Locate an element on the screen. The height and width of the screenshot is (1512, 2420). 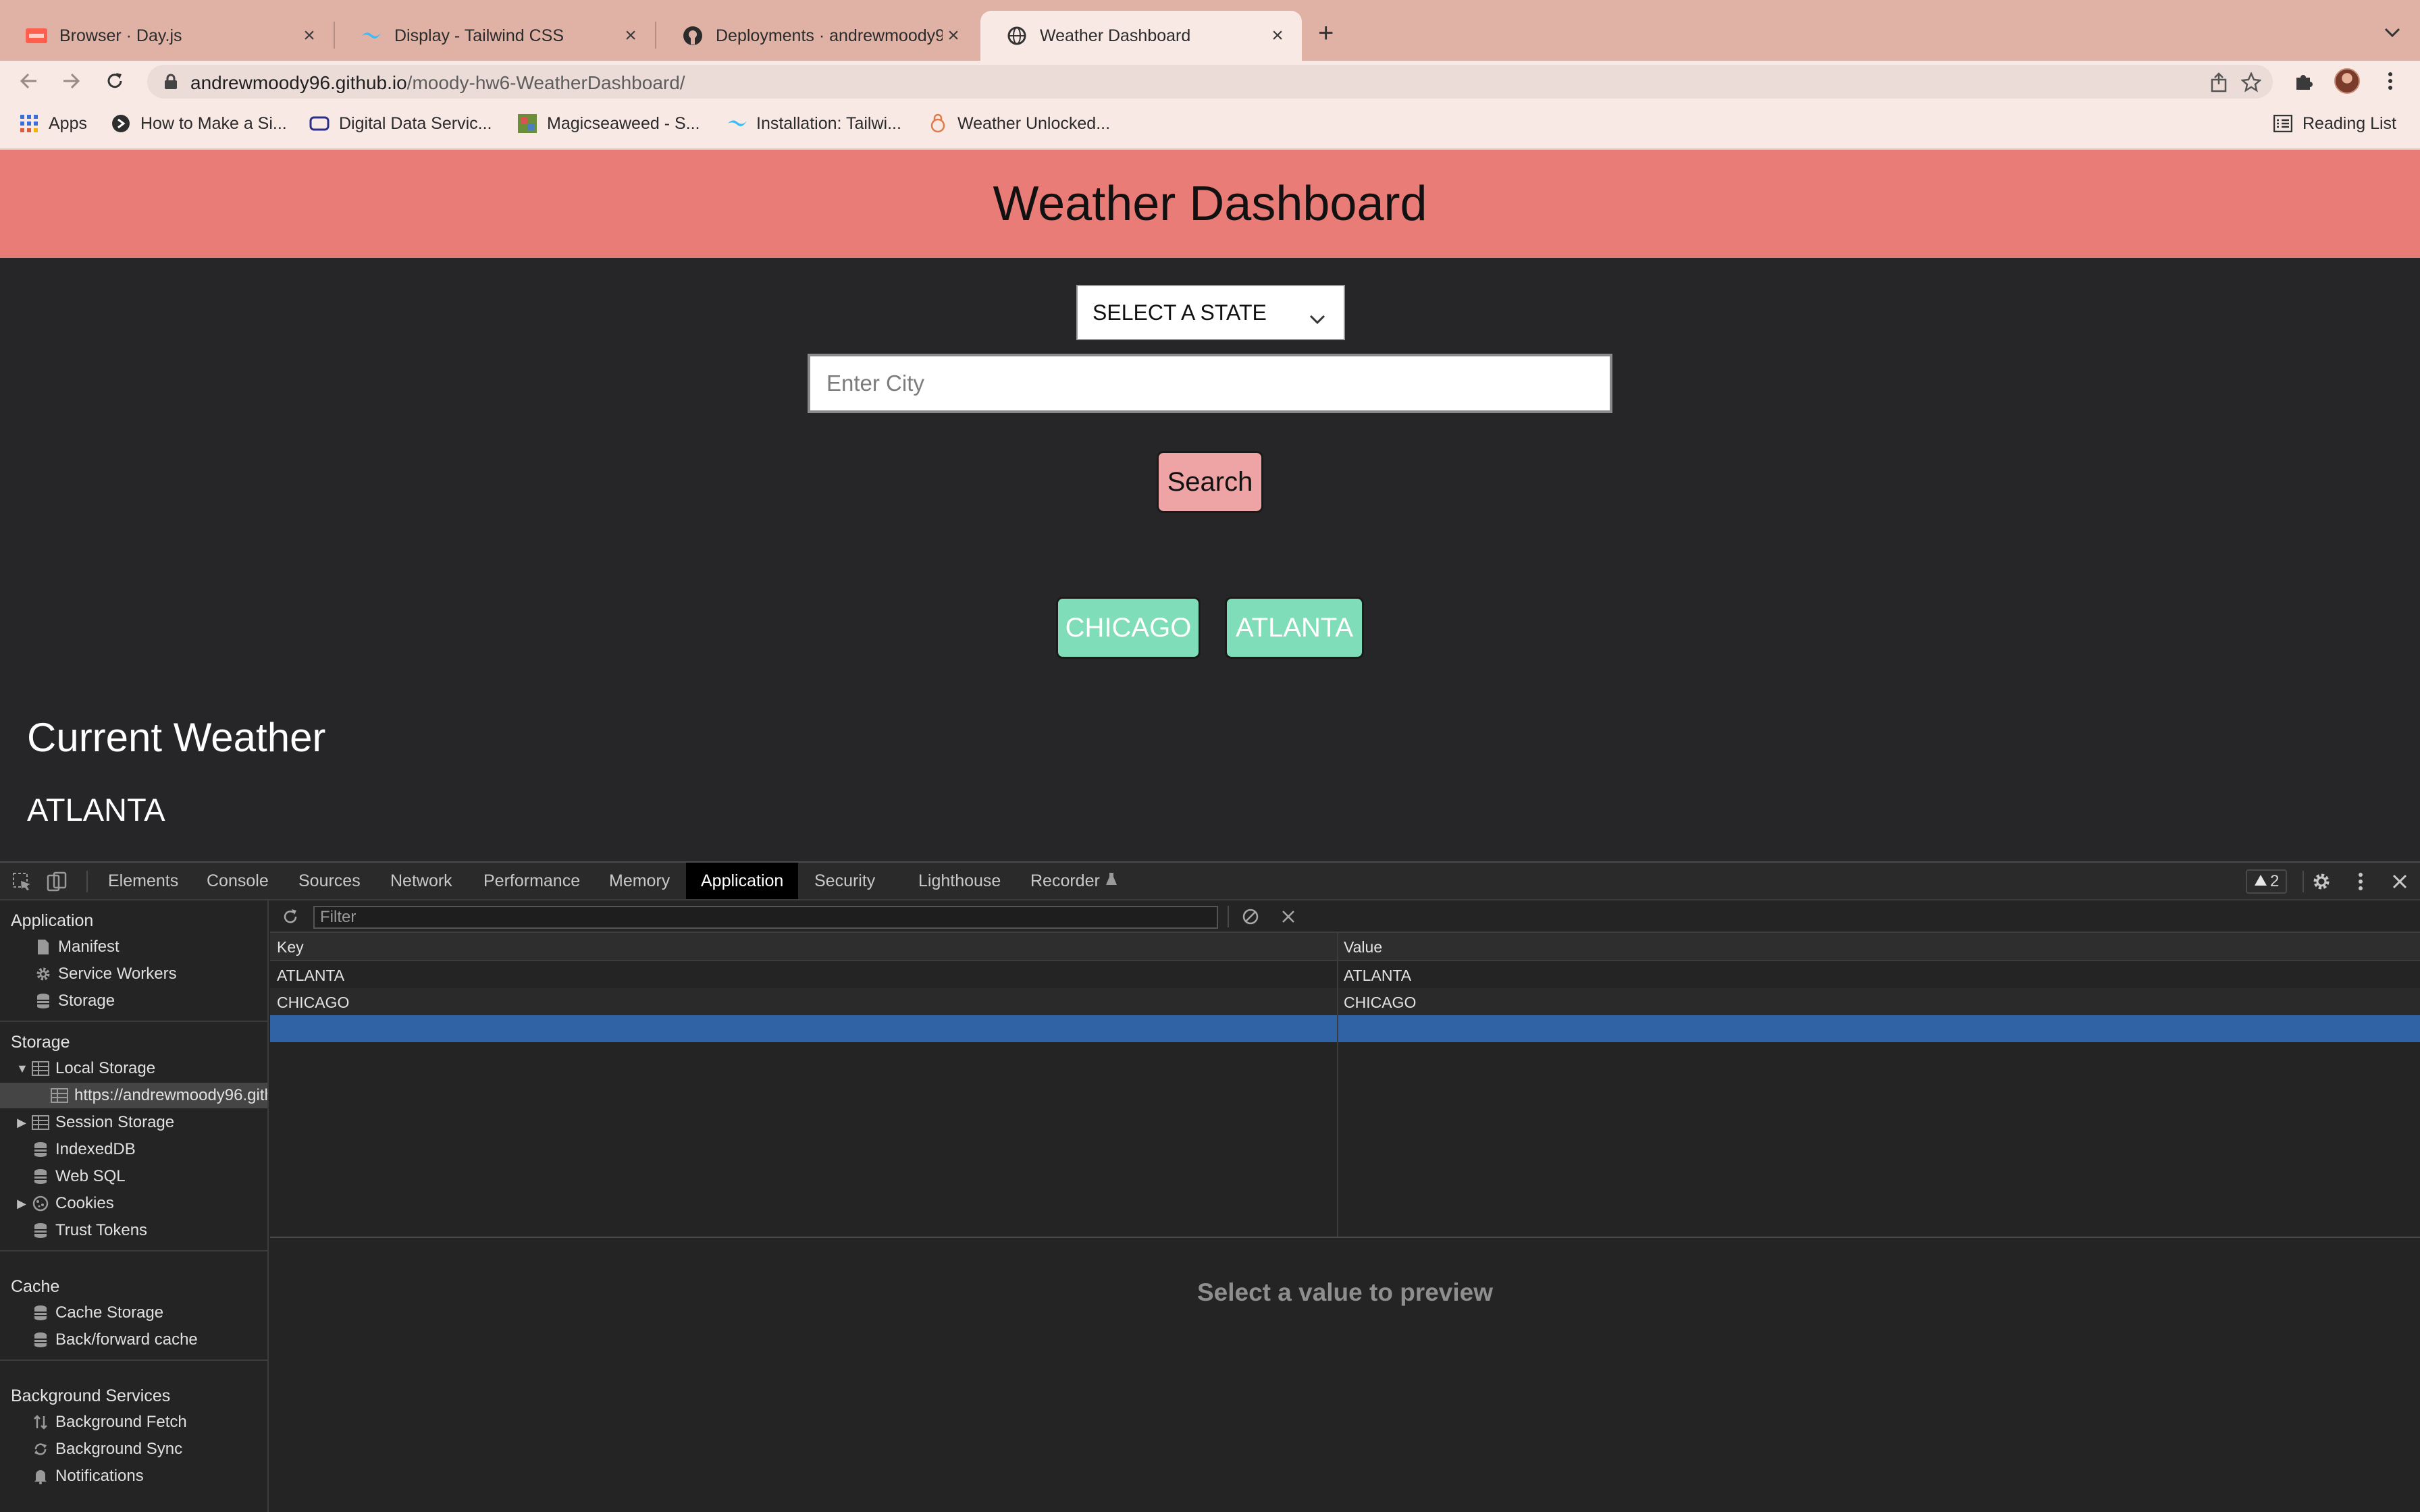
database-icon is located at coordinates (40, 1176).